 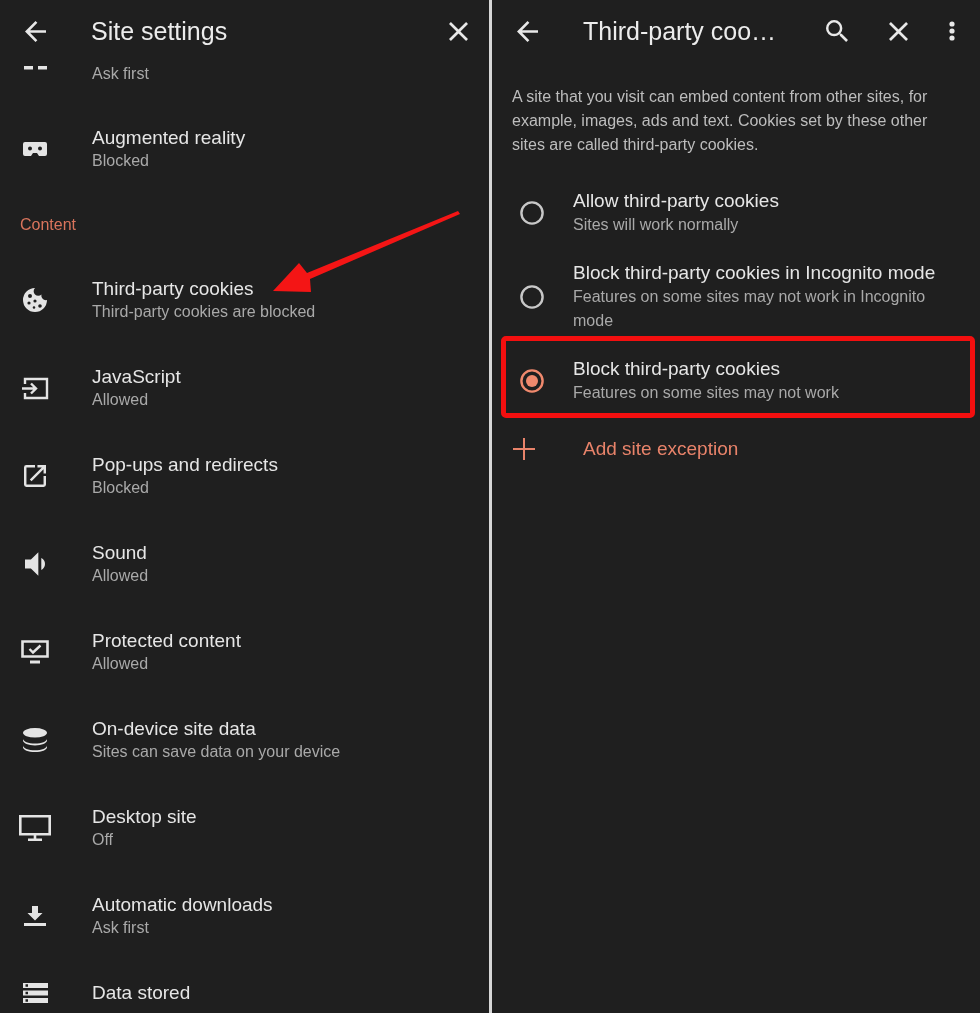 I want to click on setting-status: Sites can save data on your device, so click(x=216, y=752).